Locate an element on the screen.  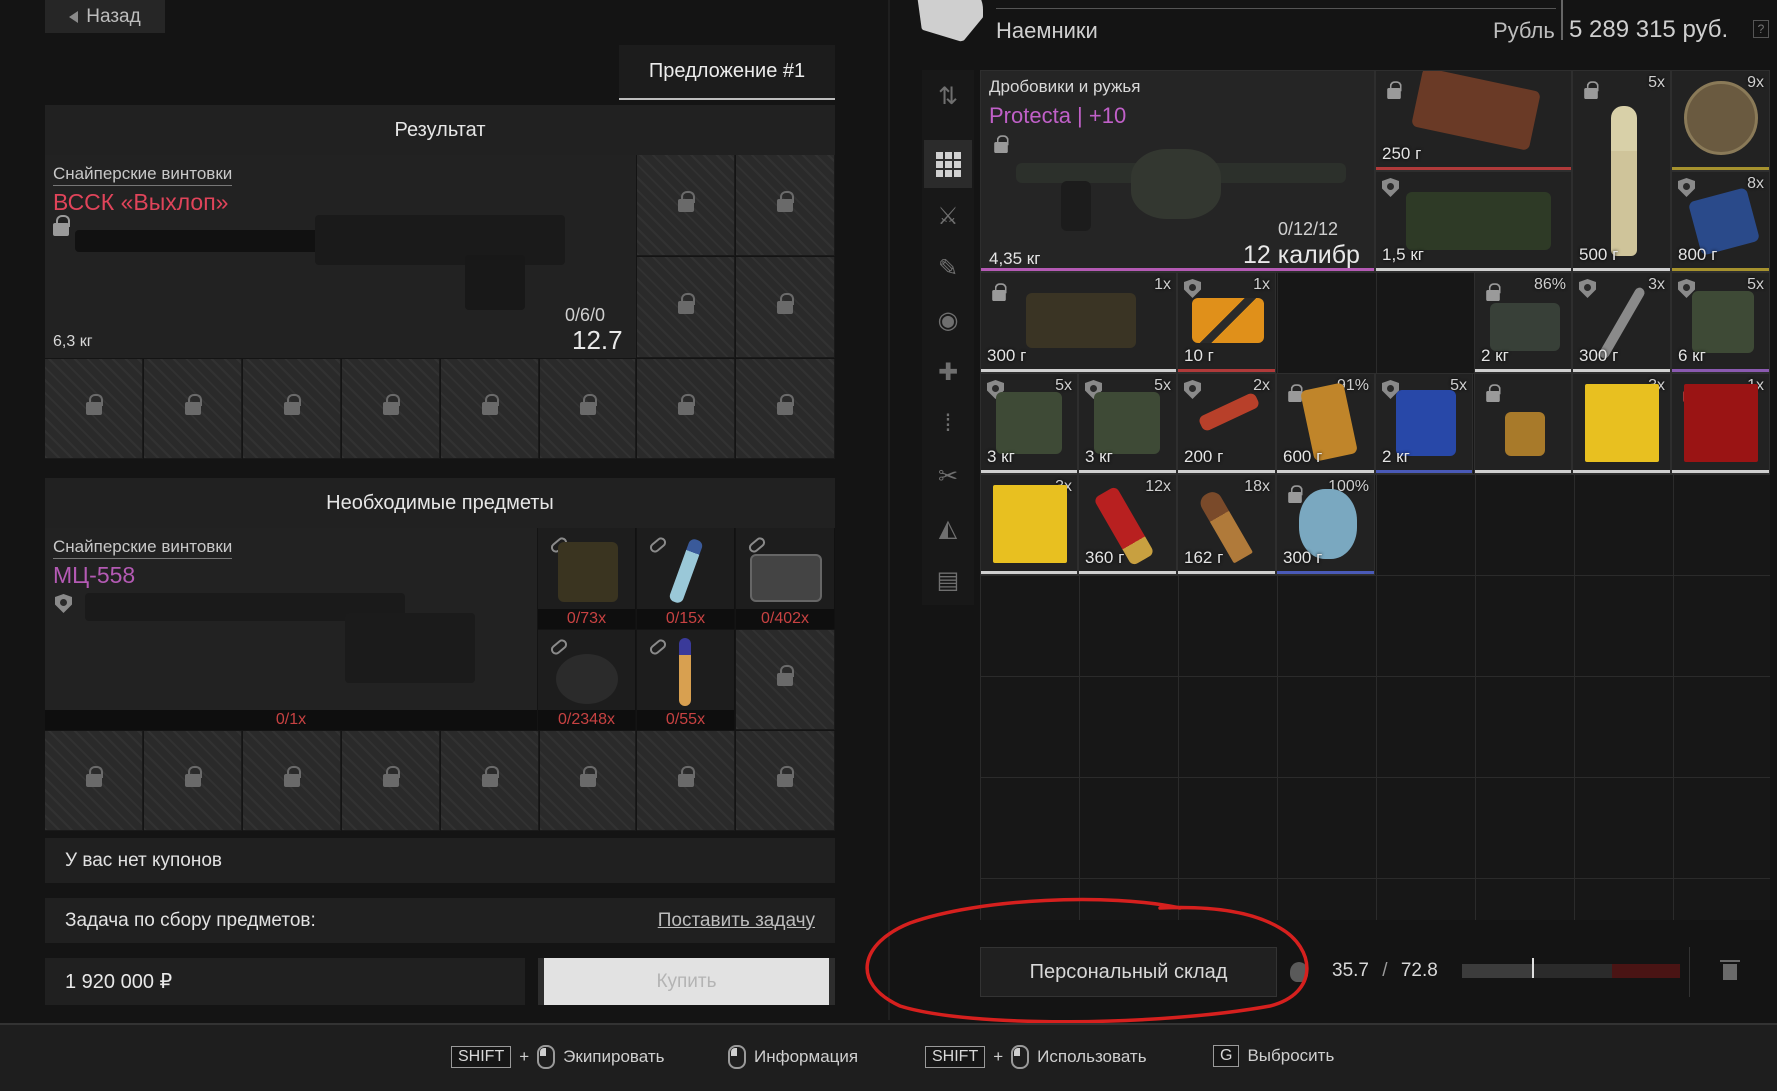
stash-item: 3x 300 г is located at coordinates (1621, 322).